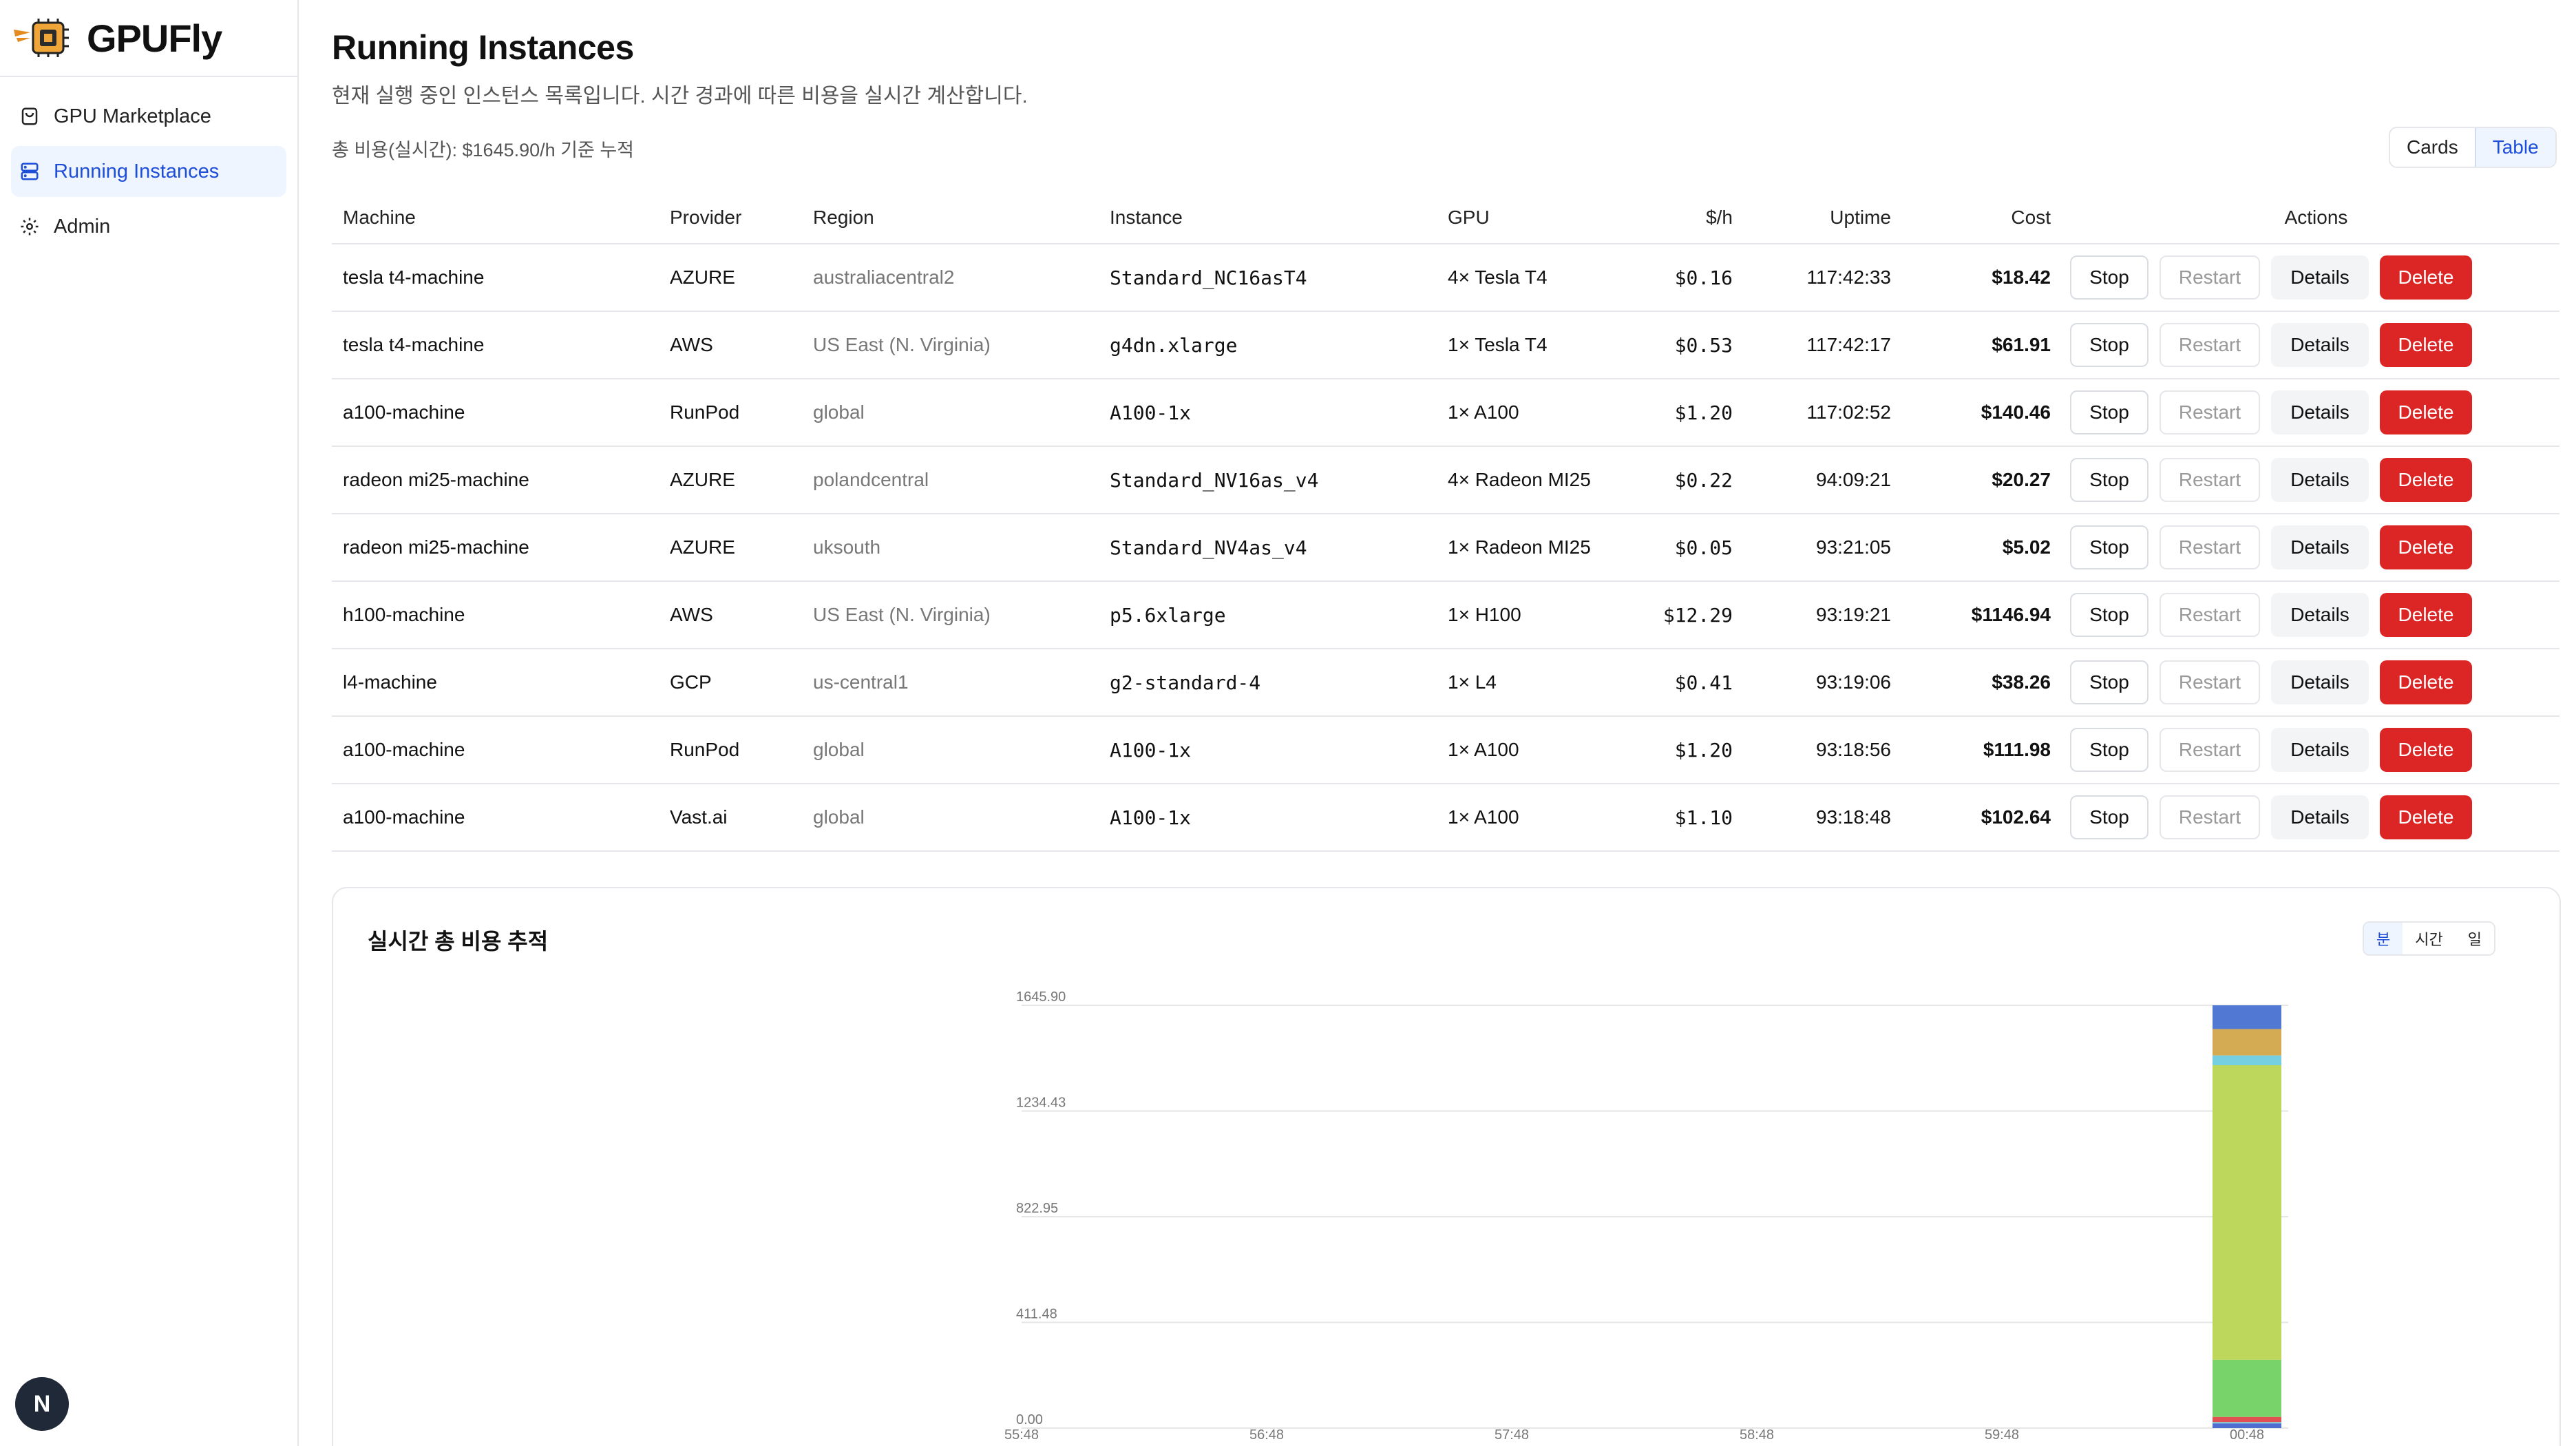  What do you see at coordinates (137, 171) in the screenshot?
I see `sidebar-item-label: Running Instances` at bounding box center [137, 171].